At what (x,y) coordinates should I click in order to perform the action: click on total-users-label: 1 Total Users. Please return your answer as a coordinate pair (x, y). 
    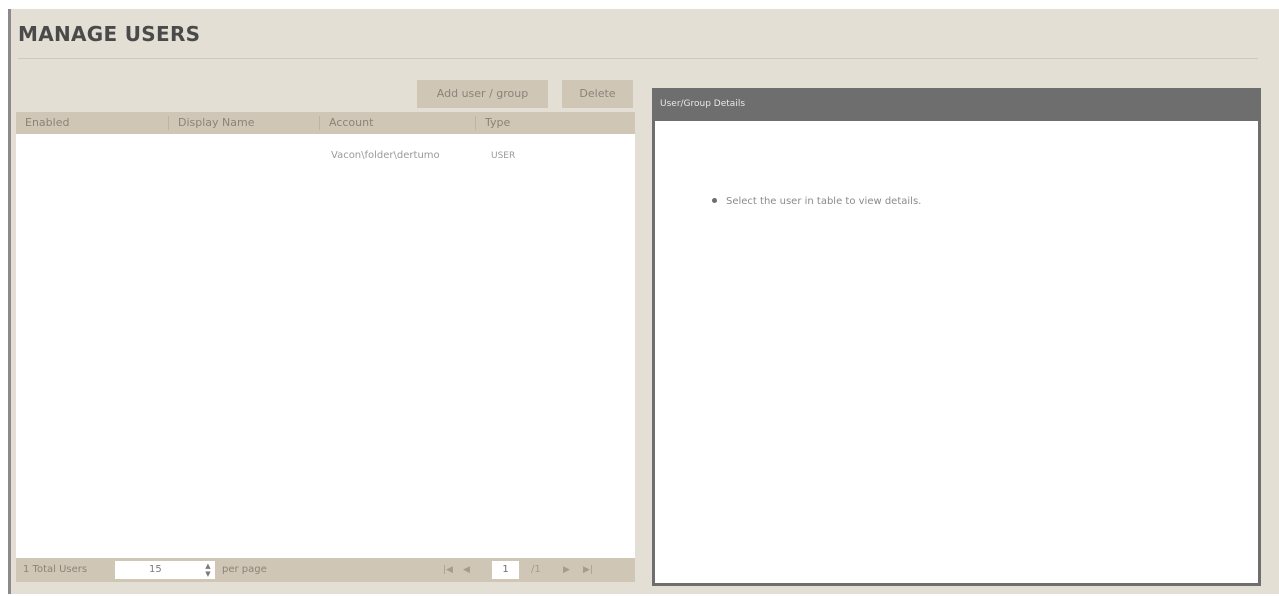
    Looking at the image, I should click on (55, 569).